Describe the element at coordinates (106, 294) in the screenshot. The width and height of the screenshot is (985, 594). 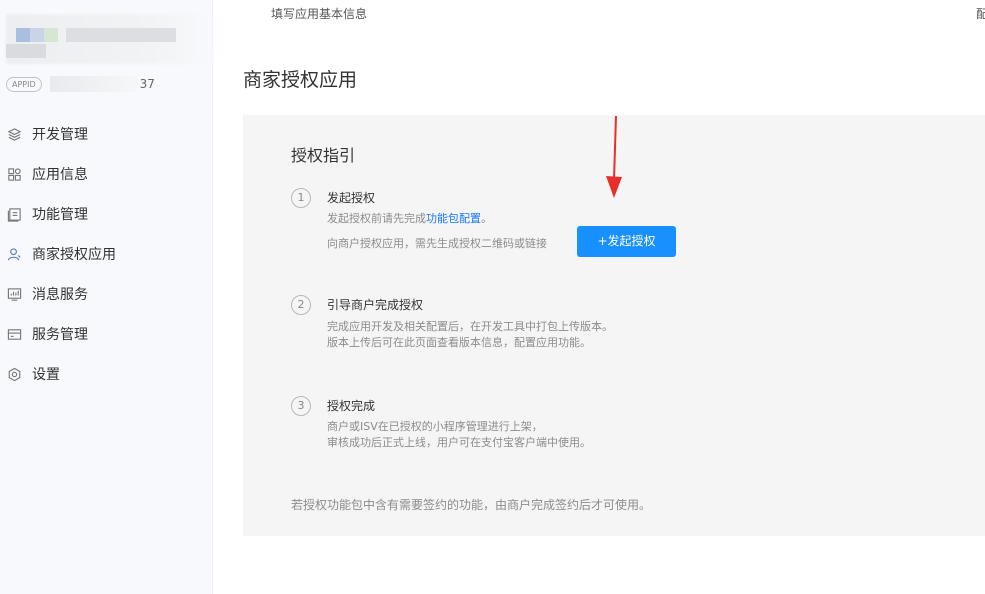
I see `sidebar-item-message-service: 消息服务` at that location.